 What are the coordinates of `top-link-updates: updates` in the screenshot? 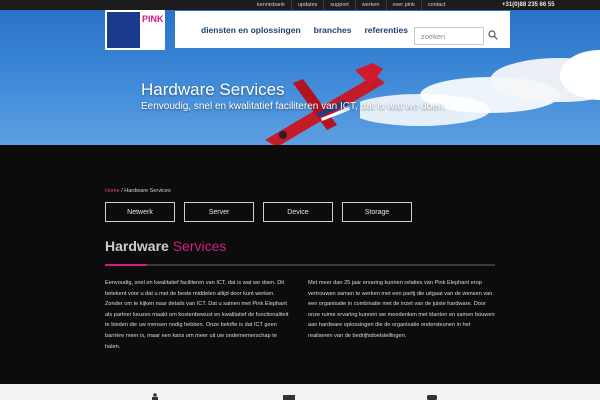 It's located at (307, 5).